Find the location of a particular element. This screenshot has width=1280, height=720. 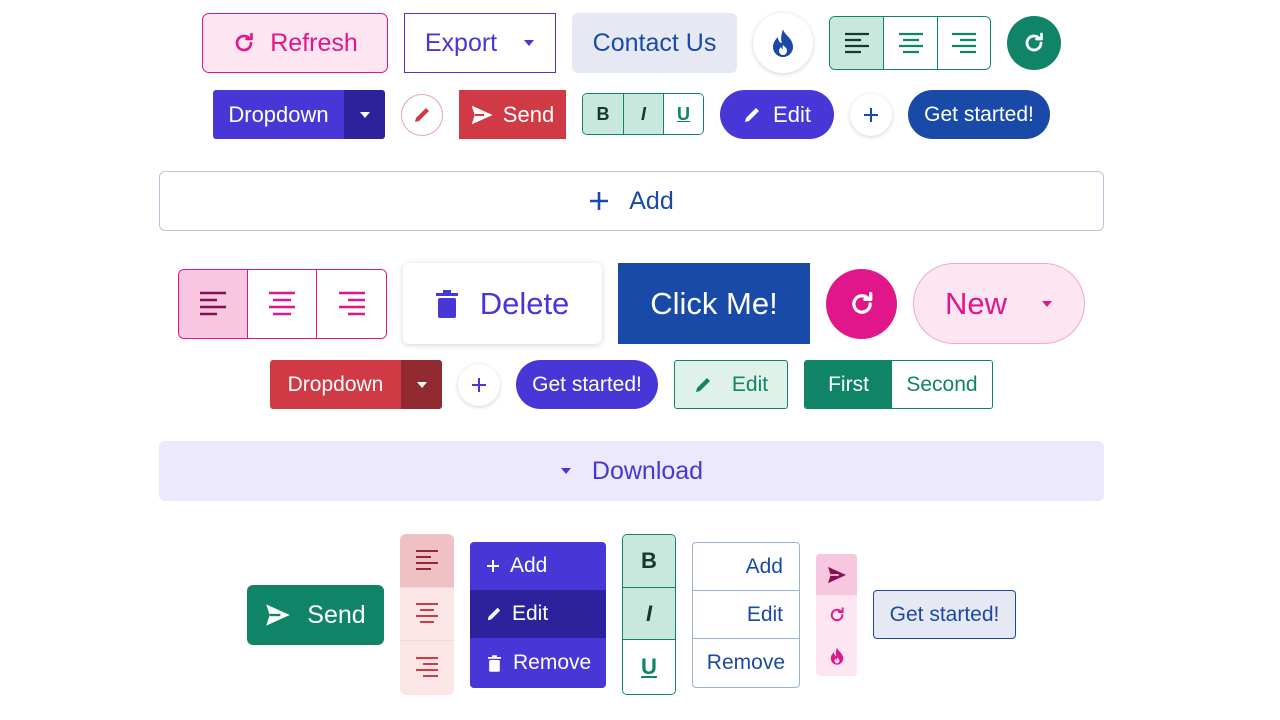

click-me-label: Click Me! is located at coordinates (714, 303).